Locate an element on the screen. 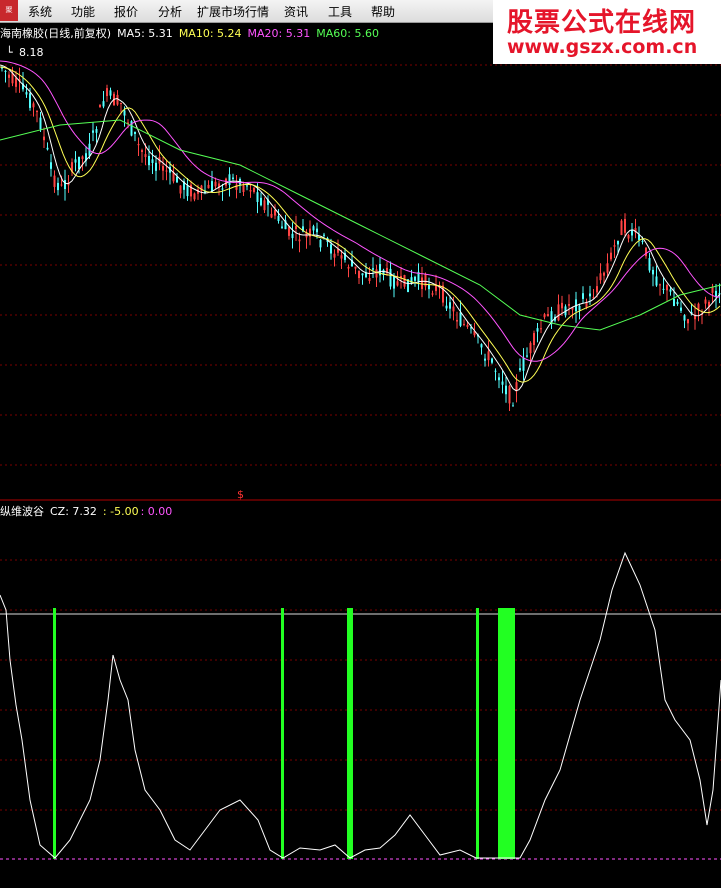 This screenshot has width=721, height=888. high-price-arrow-icon: └ is located at coordinates (9, 52).